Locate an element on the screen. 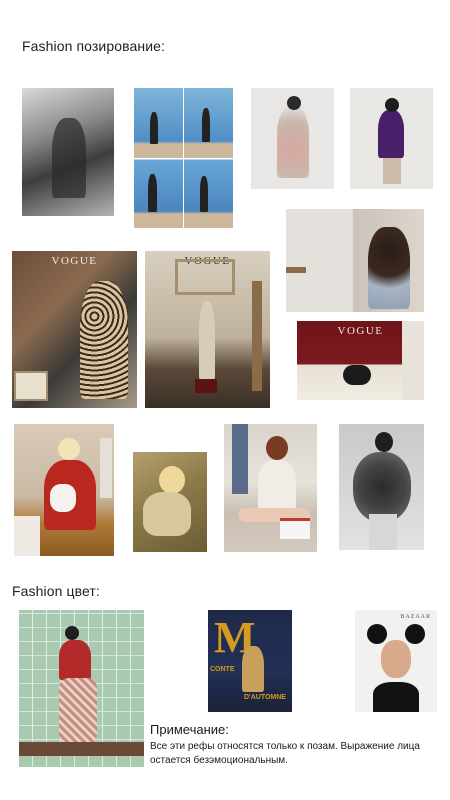 This screenshot has width=450, height=800. bw-dried-flowers-photo is located at coordinates (381, 487).